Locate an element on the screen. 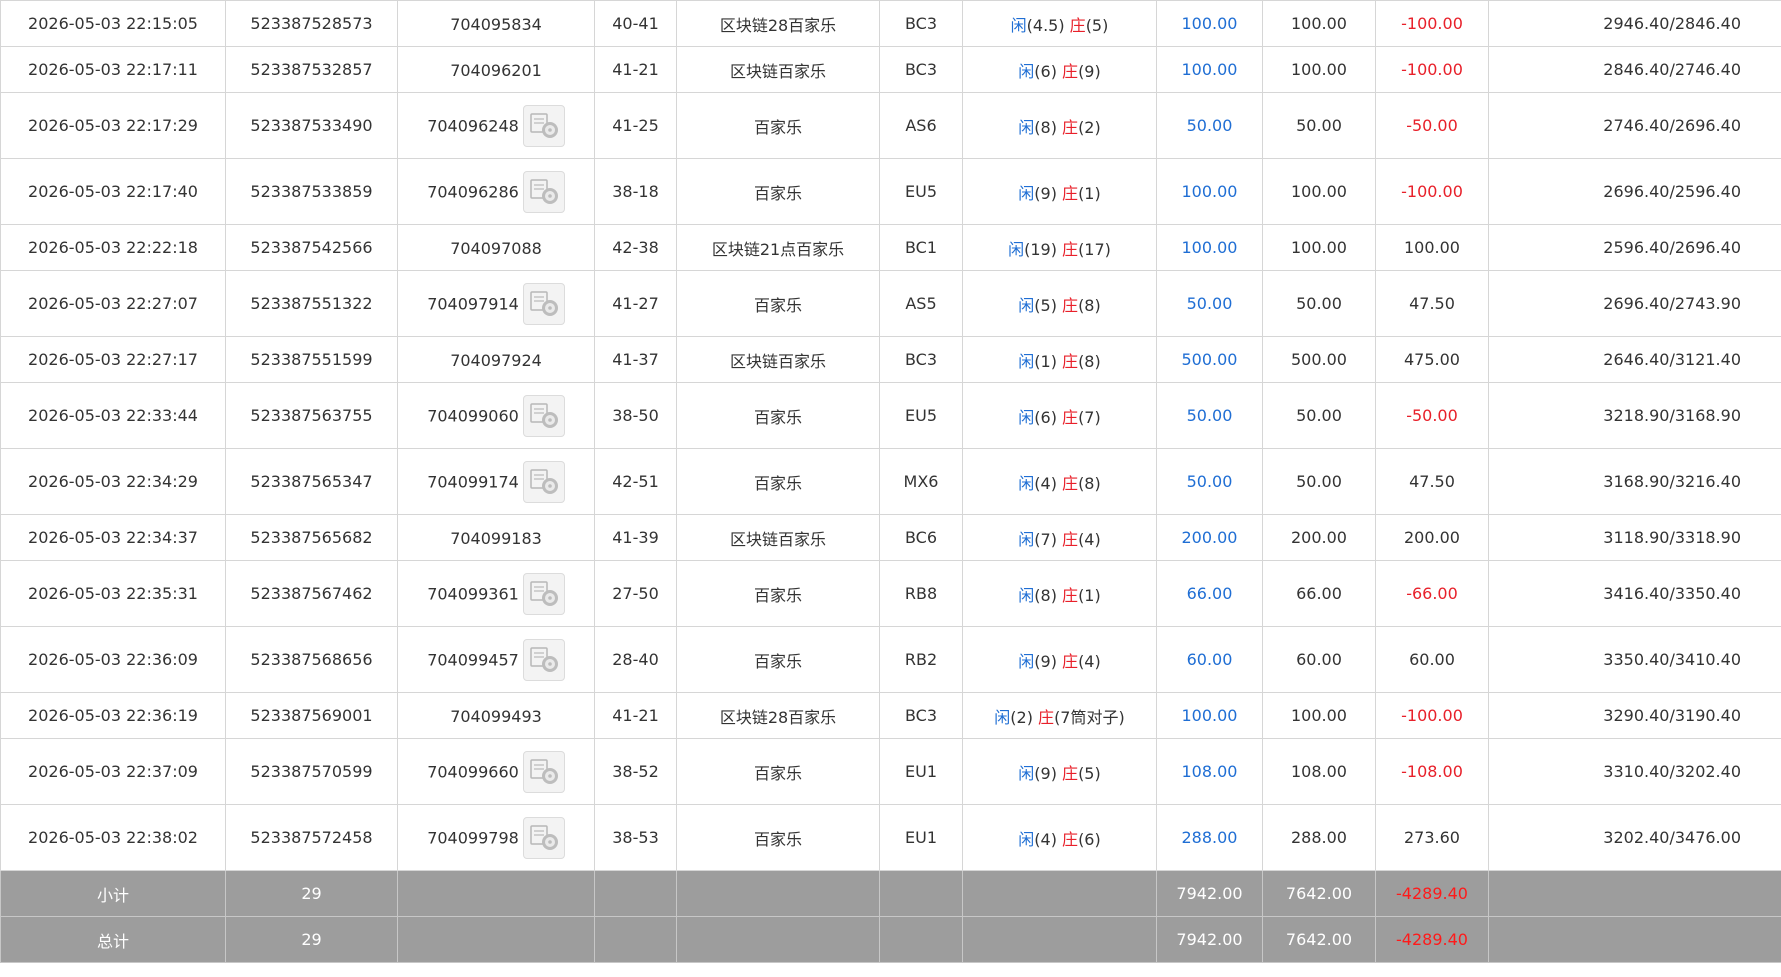  win-loss: 475.00 is located at coordinates (1432, 359).